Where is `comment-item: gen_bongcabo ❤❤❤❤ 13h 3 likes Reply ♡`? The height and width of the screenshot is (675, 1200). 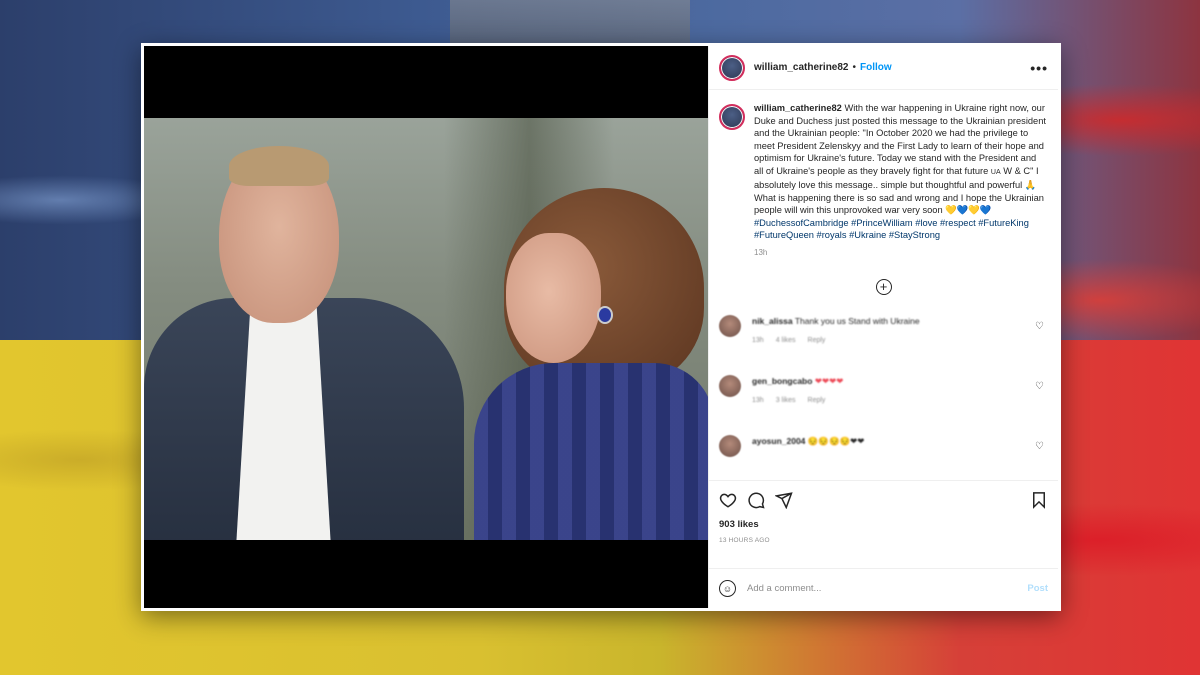
comment-item: gen_bongcabo ❤❤❤❤ 13h 3 likes Reply ♡ is located at coordinates (883, 404).